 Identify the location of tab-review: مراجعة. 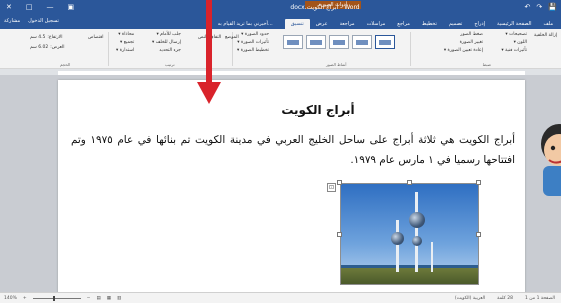
(347, 24).